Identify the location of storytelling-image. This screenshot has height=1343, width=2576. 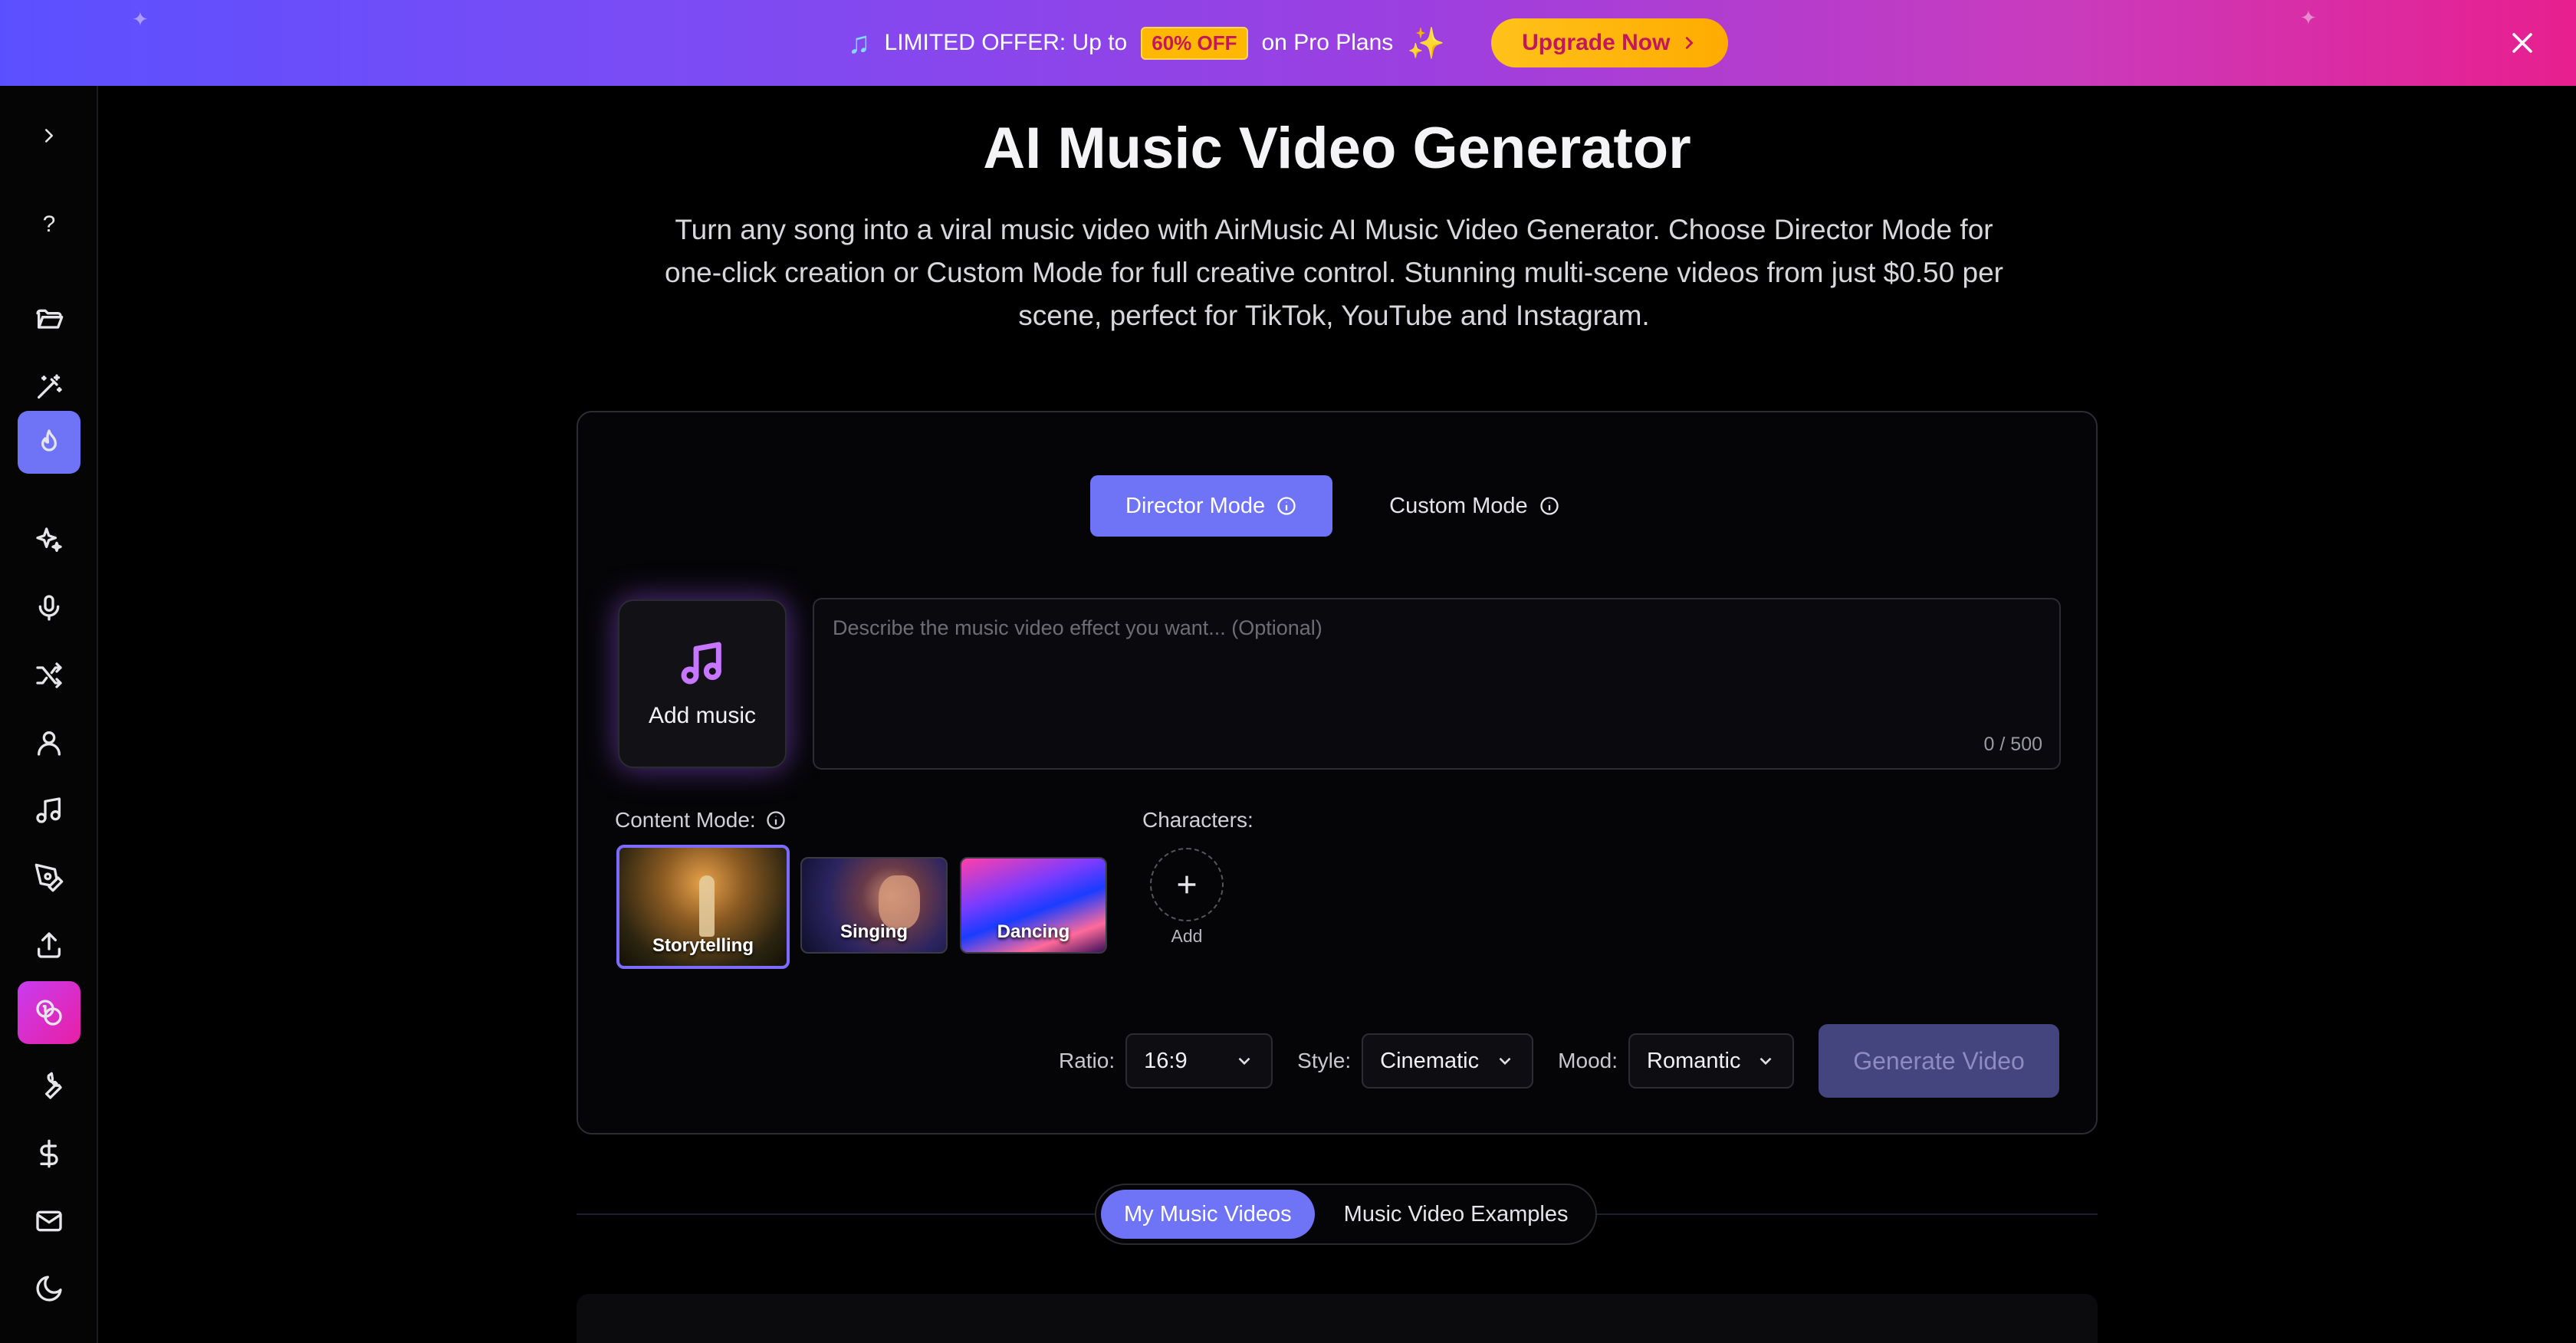
(707, 906).